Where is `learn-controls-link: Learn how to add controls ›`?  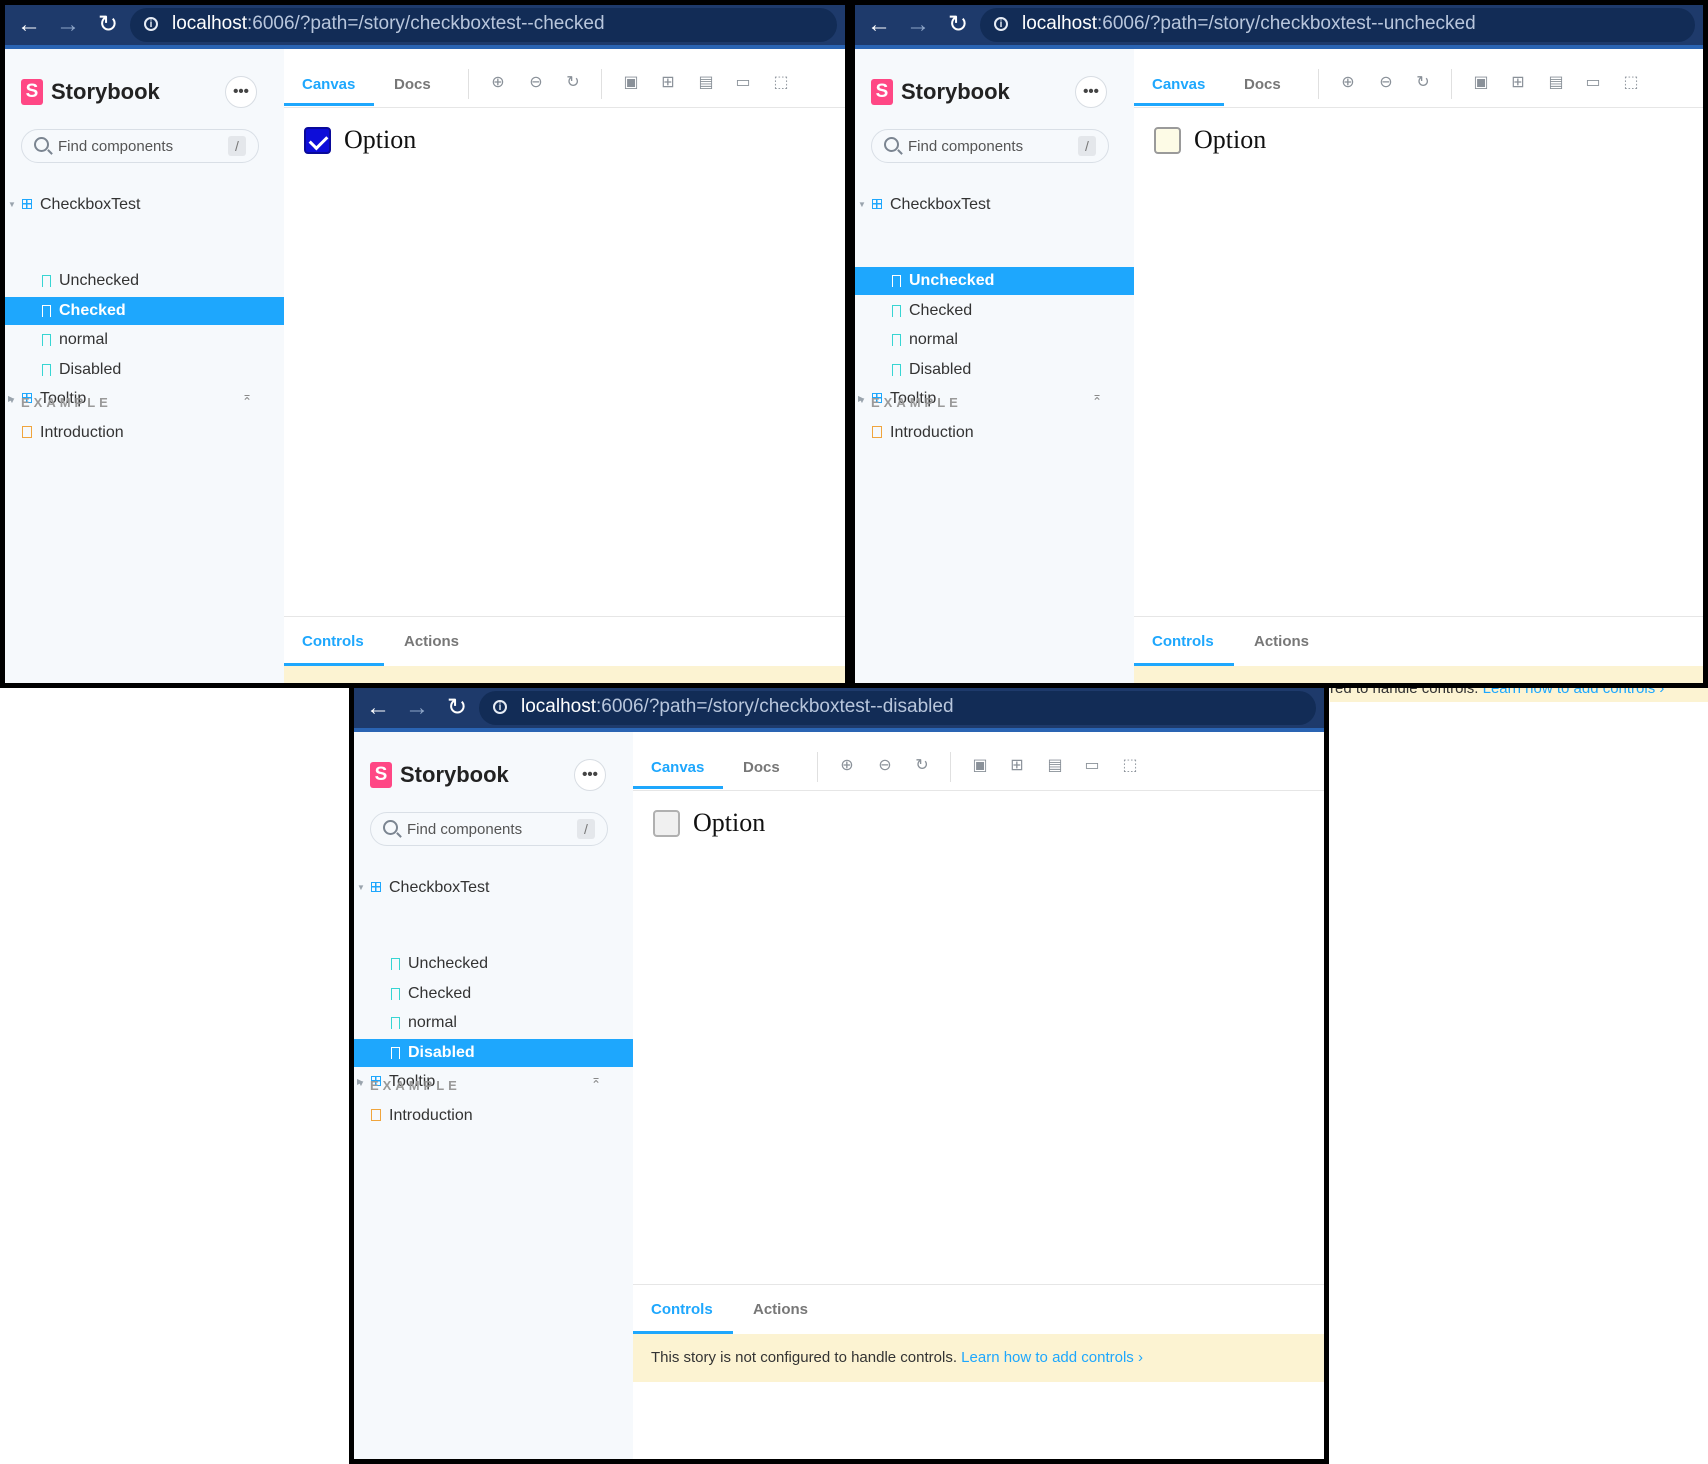 learn-controls-link: Learn how to add controls › is located at coordinates (1052, 1357).